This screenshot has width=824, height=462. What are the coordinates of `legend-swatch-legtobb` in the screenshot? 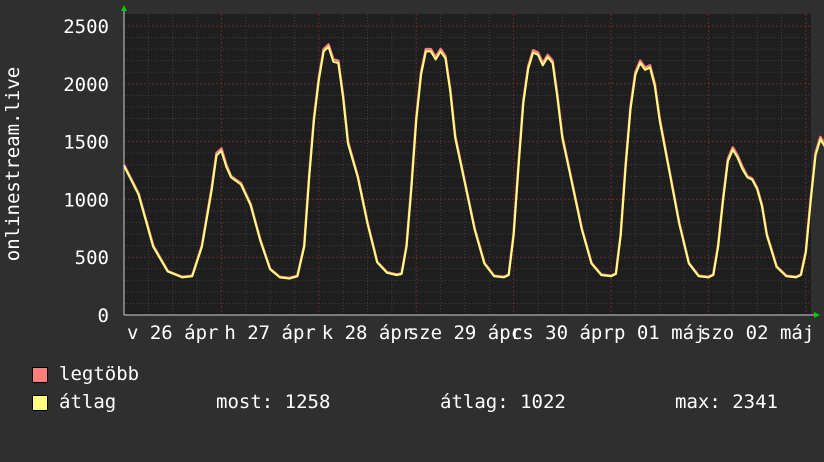 It's located at (40, 375).